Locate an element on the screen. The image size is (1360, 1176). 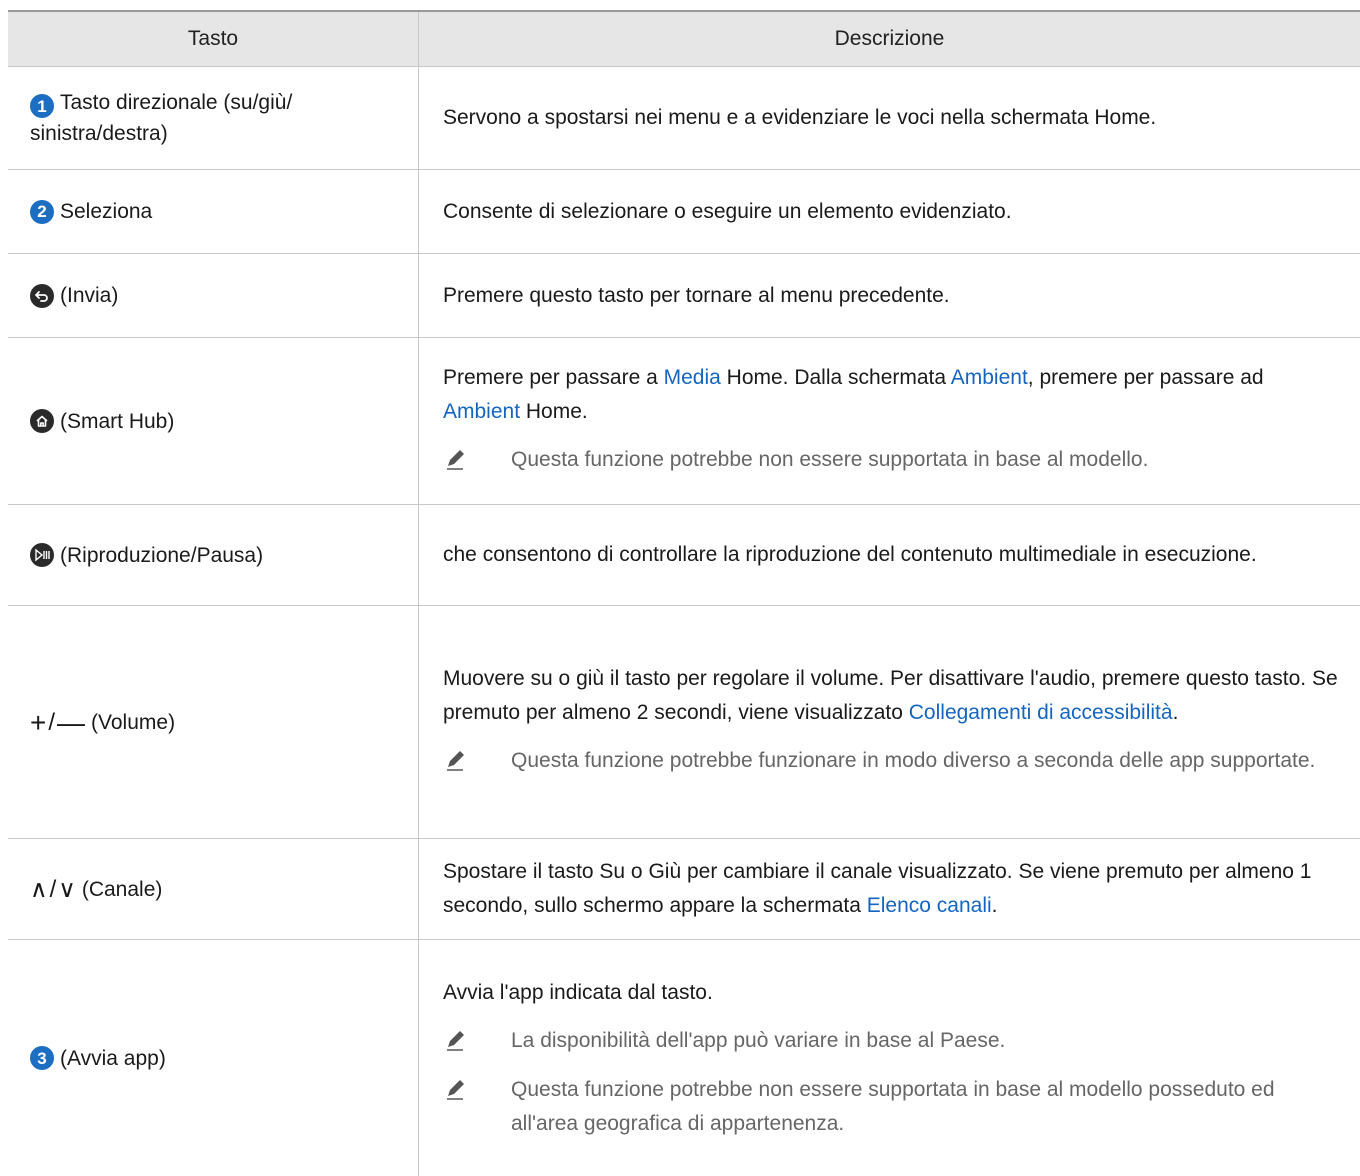
link-channel-list: Elenco canali is located at coordinates (929, 905).